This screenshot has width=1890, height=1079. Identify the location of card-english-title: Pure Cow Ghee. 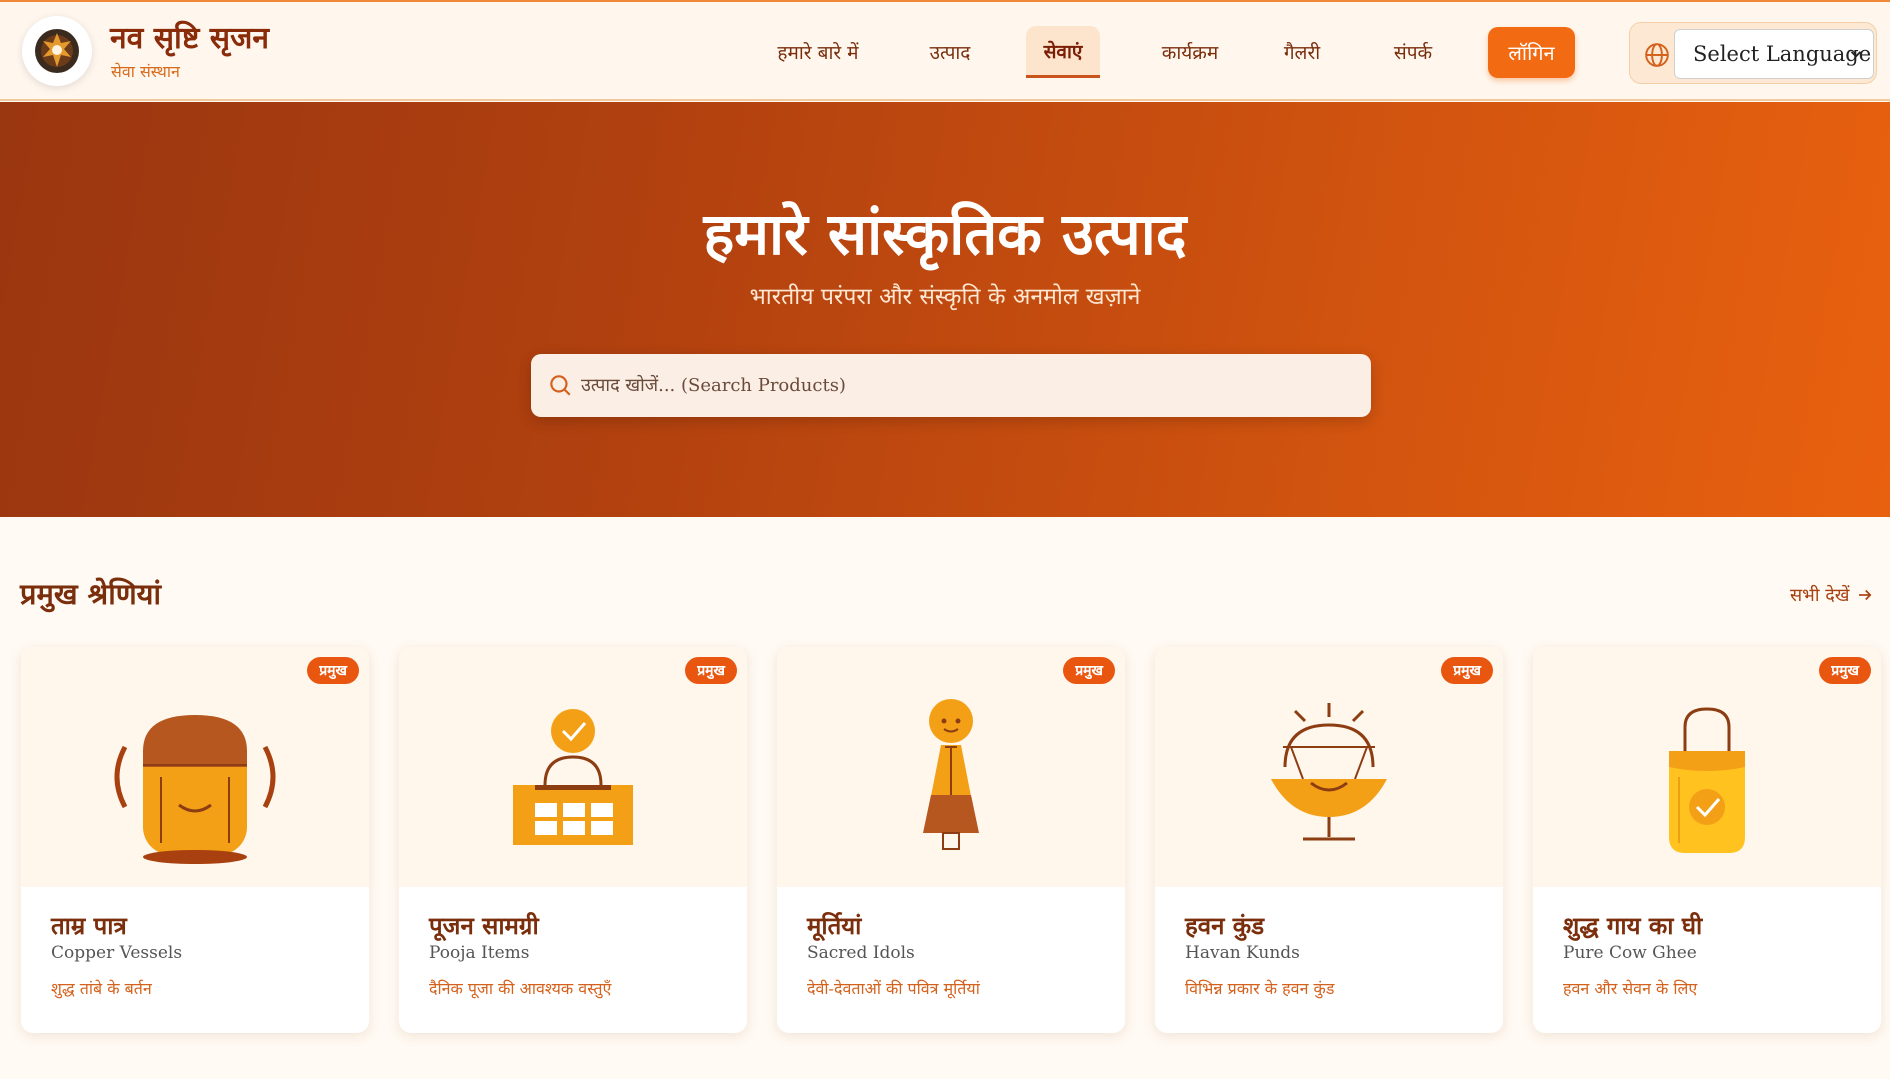
(1630, 953).